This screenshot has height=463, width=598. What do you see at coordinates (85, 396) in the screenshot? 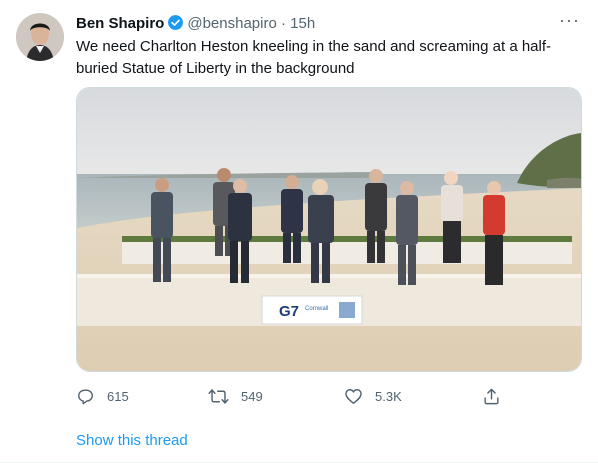
I see `reply-icon` at bounding box center [85, 396].